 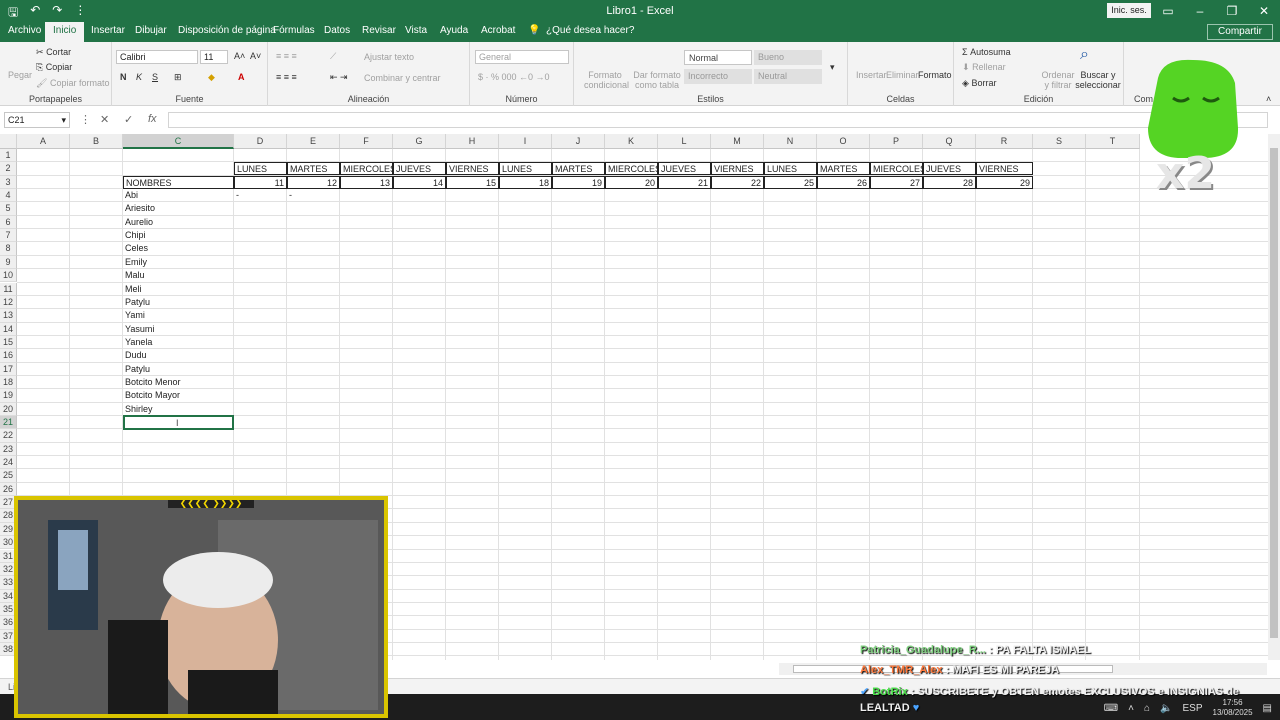 What do you see at coordinates (1192, 708) in the screenshot?
I see `language-indicator: ESP` at bounding box center [1192, 708].